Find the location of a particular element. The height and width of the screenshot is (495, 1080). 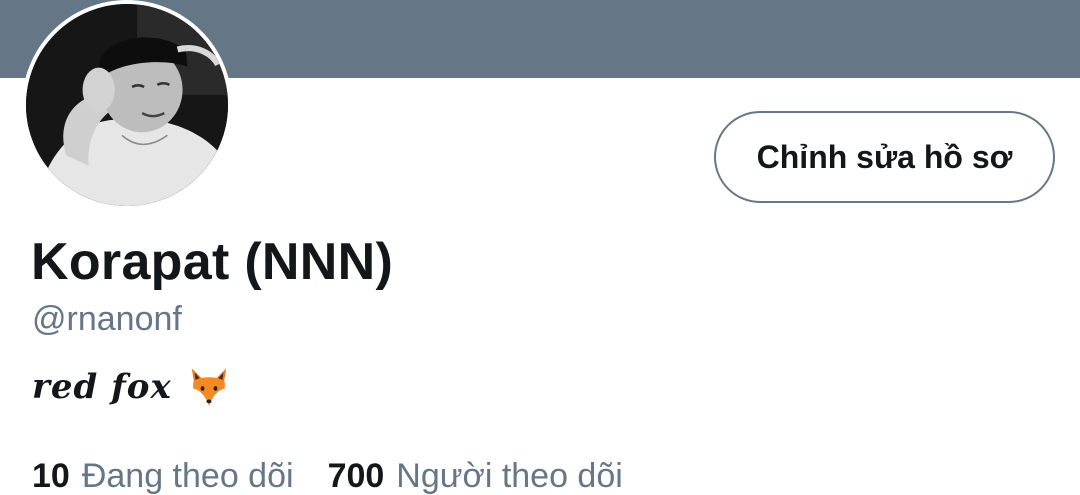

avatar-photo is located at coordinates (127, 105).